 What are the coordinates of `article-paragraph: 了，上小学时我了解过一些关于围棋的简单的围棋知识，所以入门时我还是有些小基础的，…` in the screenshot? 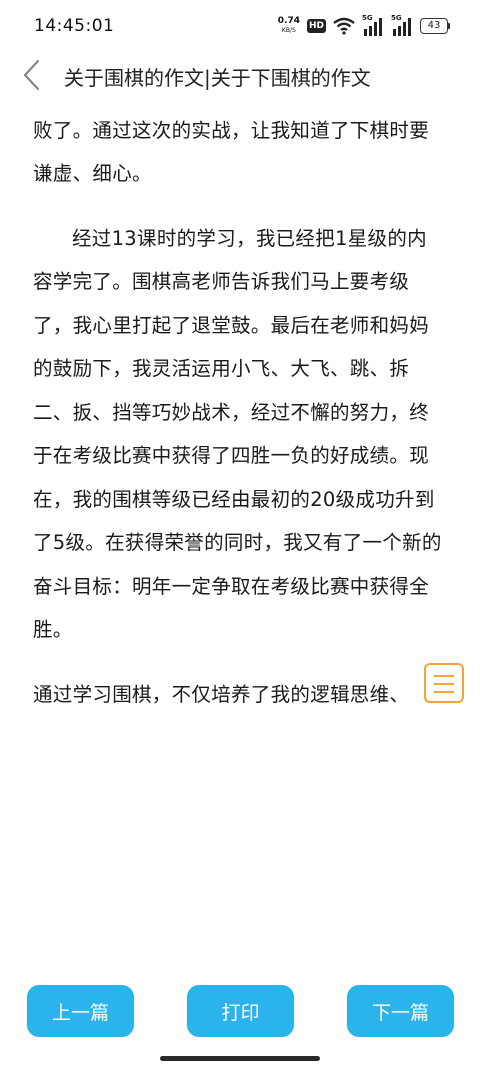 It's located at (231, 134).